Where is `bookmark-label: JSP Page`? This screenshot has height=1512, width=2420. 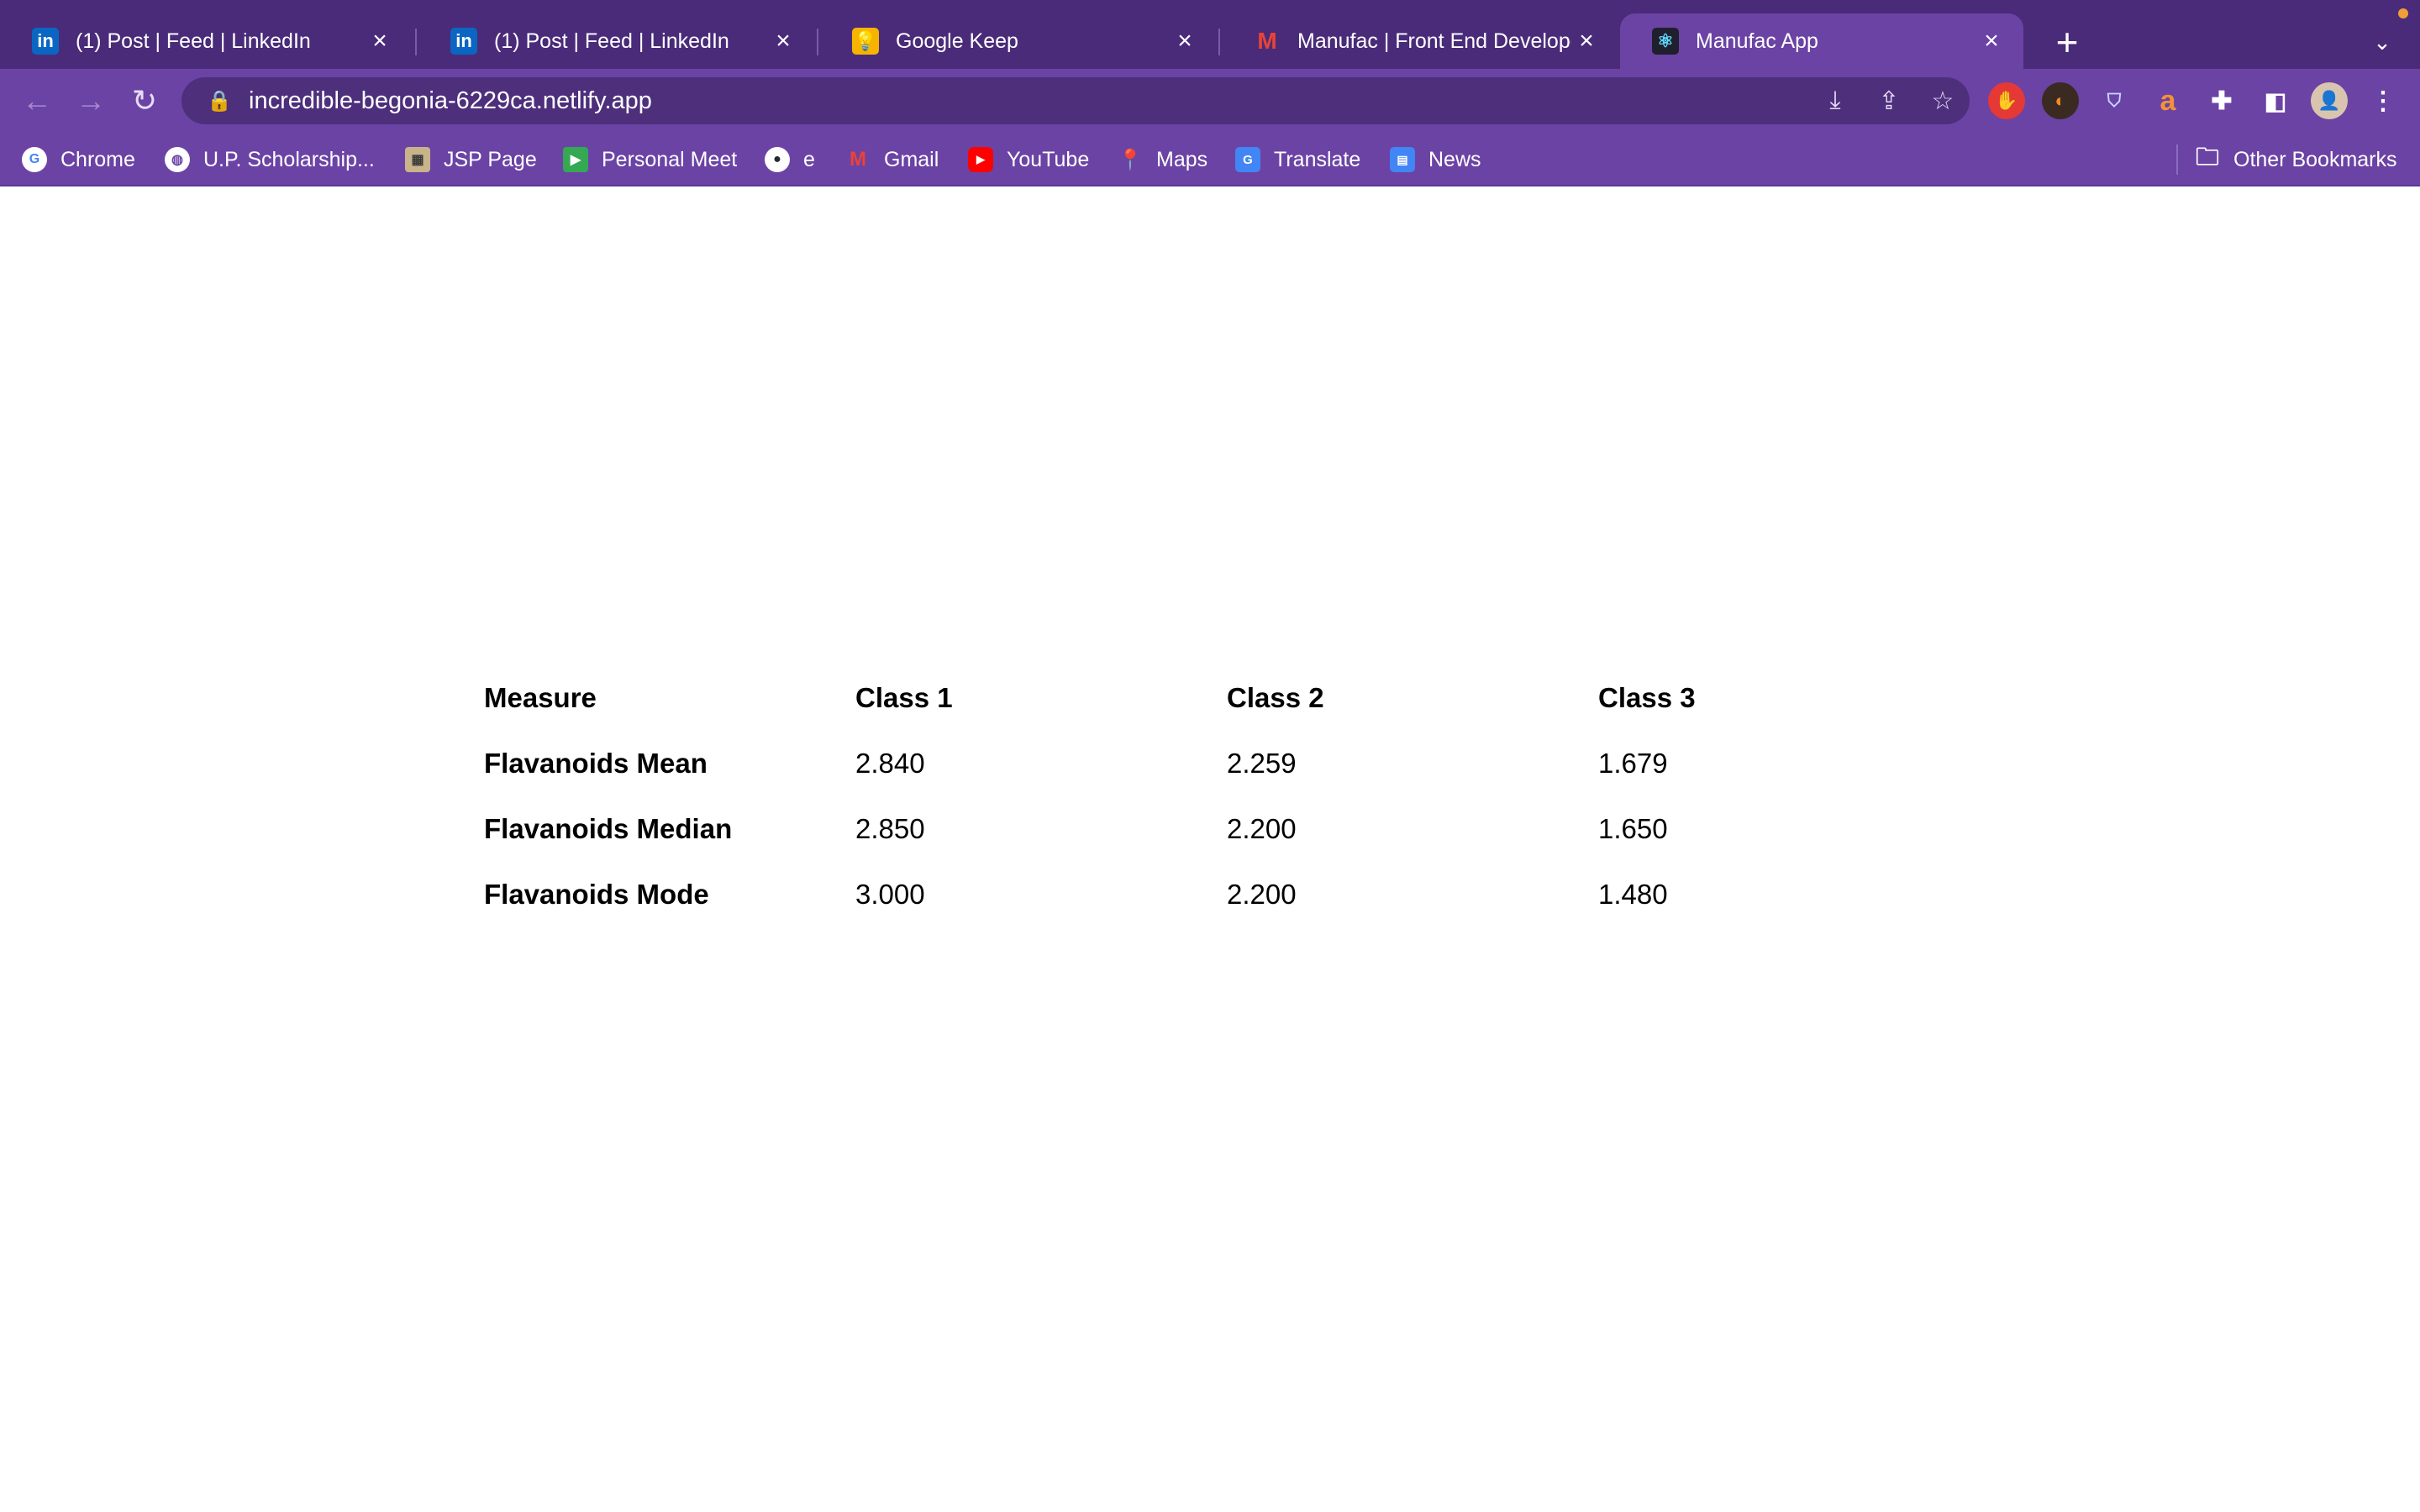
bookmark-label: JSP Page is located at coordinates (491, 159).